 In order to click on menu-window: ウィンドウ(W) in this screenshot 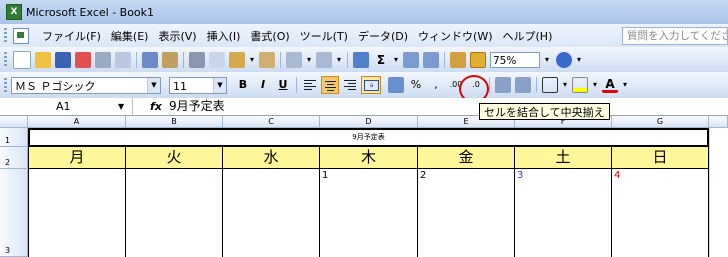, I will do `click(455, 36)`.